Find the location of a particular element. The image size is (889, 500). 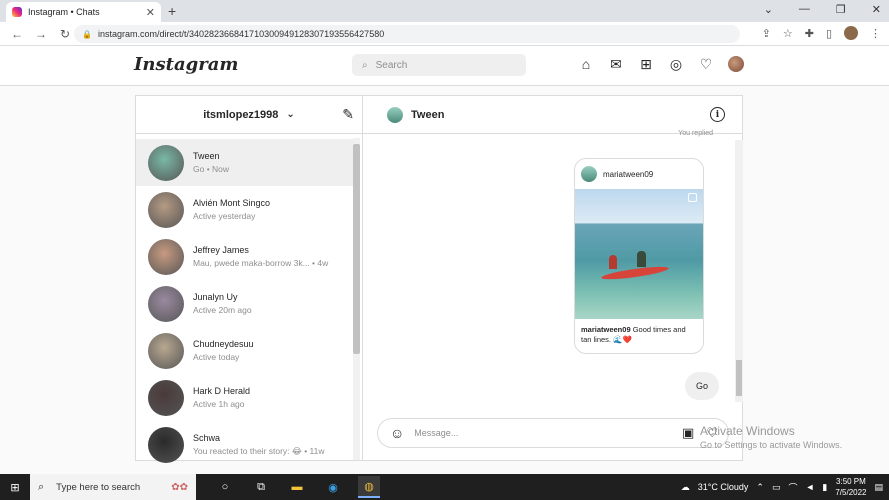

network-icon: ⌒ is located at coordinates (792, 487).